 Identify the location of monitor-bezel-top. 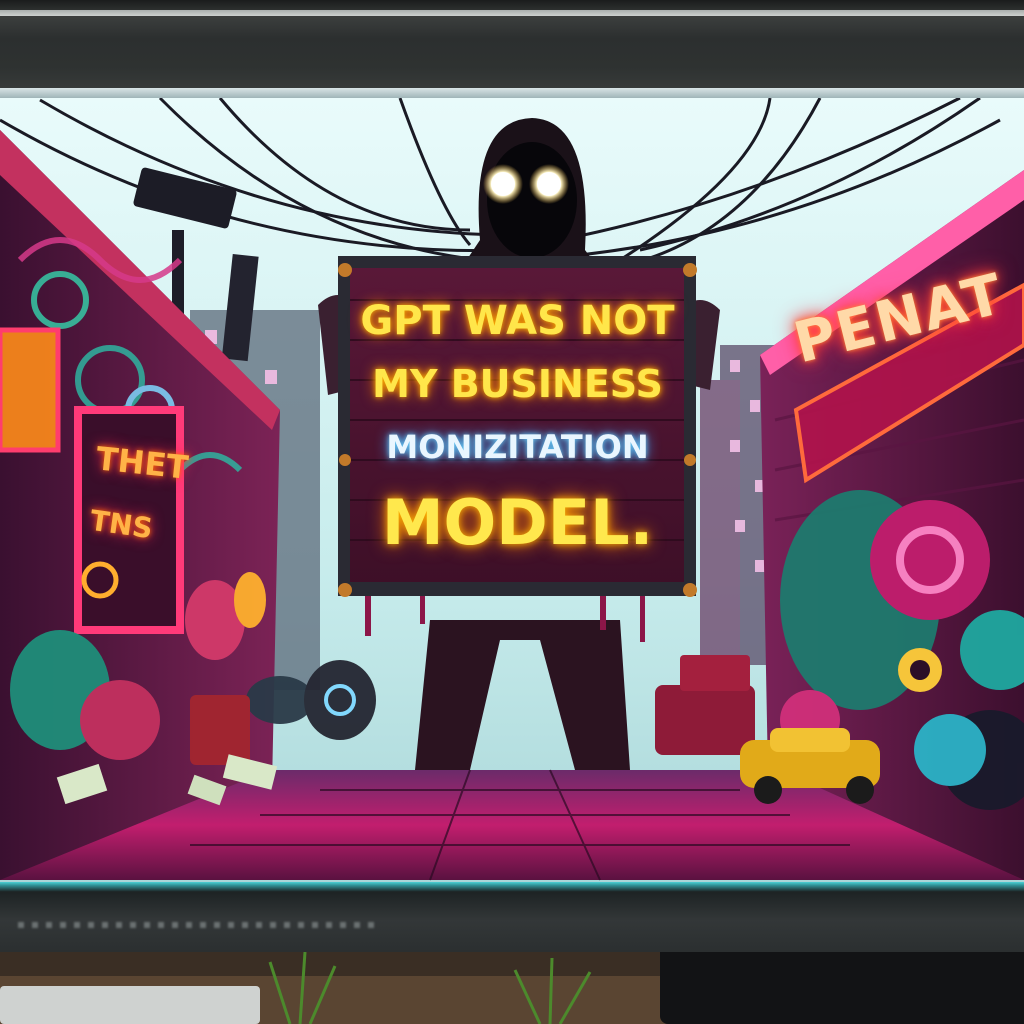
(512, 48).